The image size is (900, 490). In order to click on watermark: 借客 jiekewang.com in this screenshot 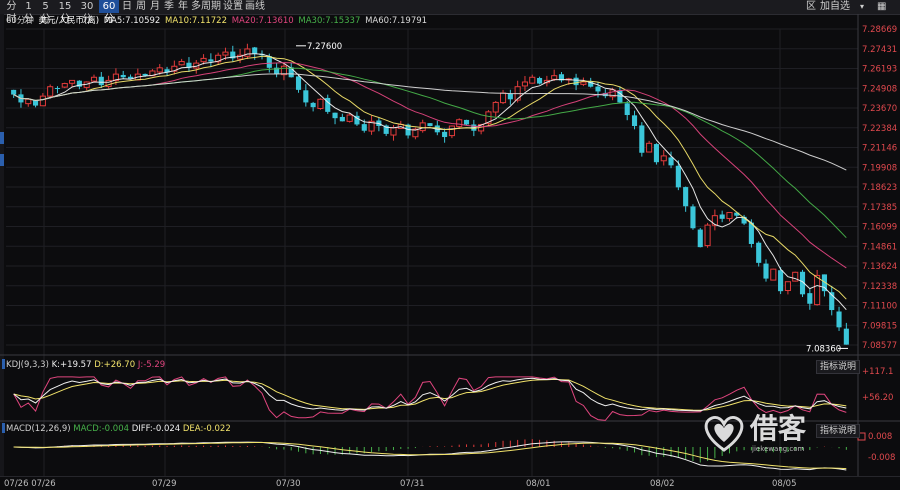, I will do `click(765, 433)`.